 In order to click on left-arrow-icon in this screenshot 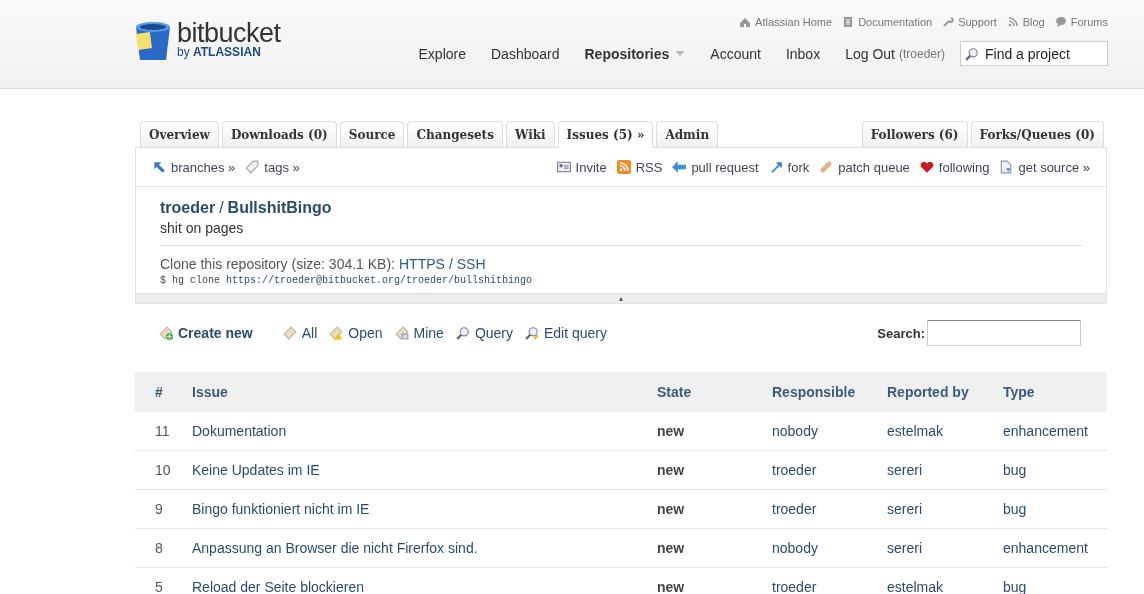, I will do `click(679, 167)`.